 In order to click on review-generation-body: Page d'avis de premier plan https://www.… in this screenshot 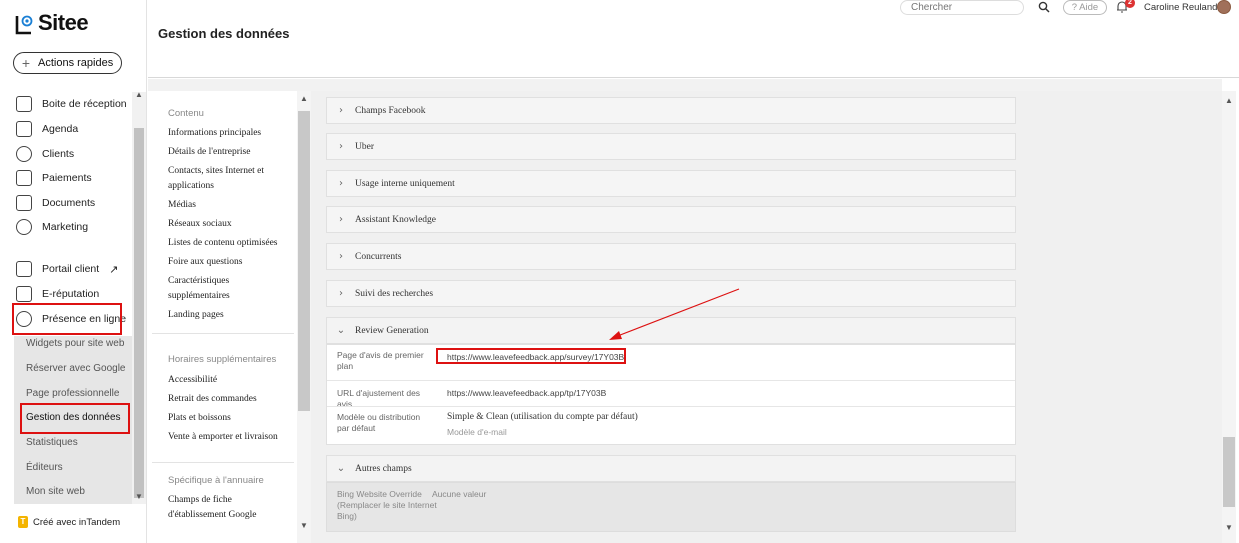, I will do `click(671, 394)`.